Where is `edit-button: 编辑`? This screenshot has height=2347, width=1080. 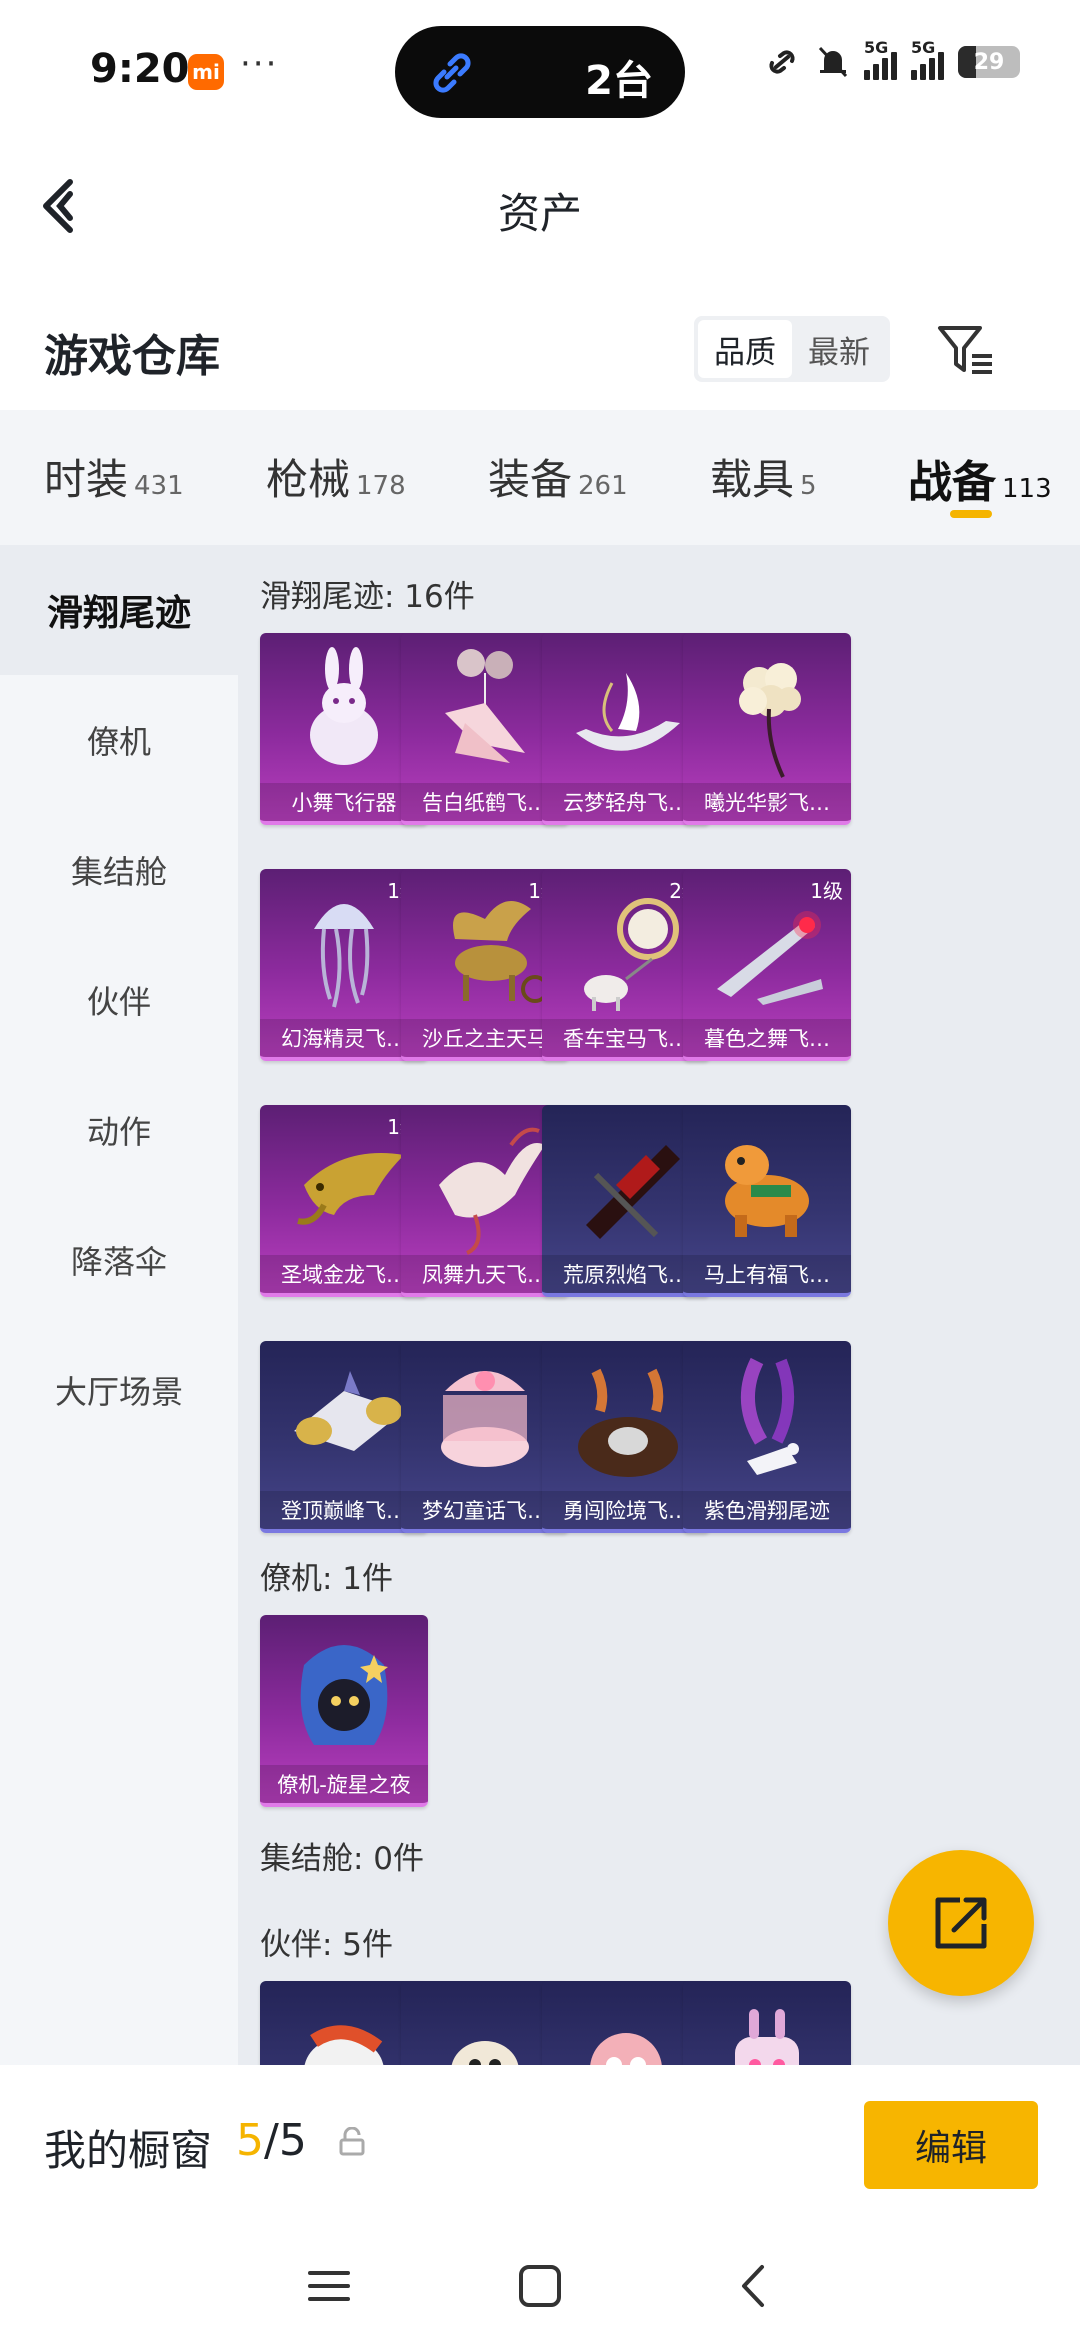
edit-button: 编辑 is located at coordinates (951, 2145).